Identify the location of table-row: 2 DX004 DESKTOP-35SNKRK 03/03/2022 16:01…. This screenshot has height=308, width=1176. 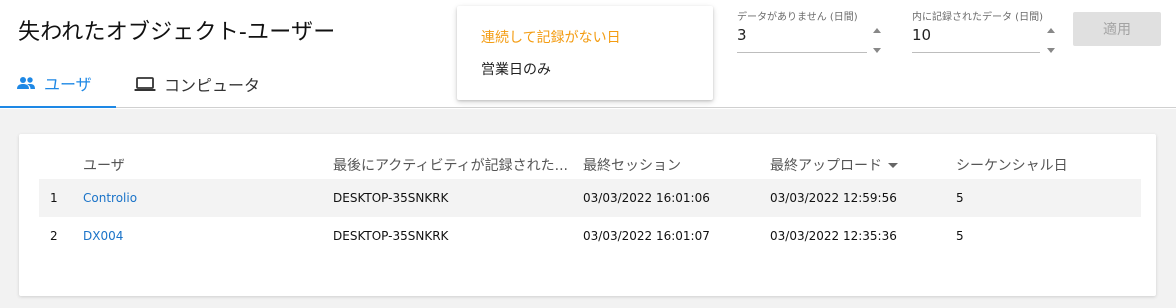
(590, 236).